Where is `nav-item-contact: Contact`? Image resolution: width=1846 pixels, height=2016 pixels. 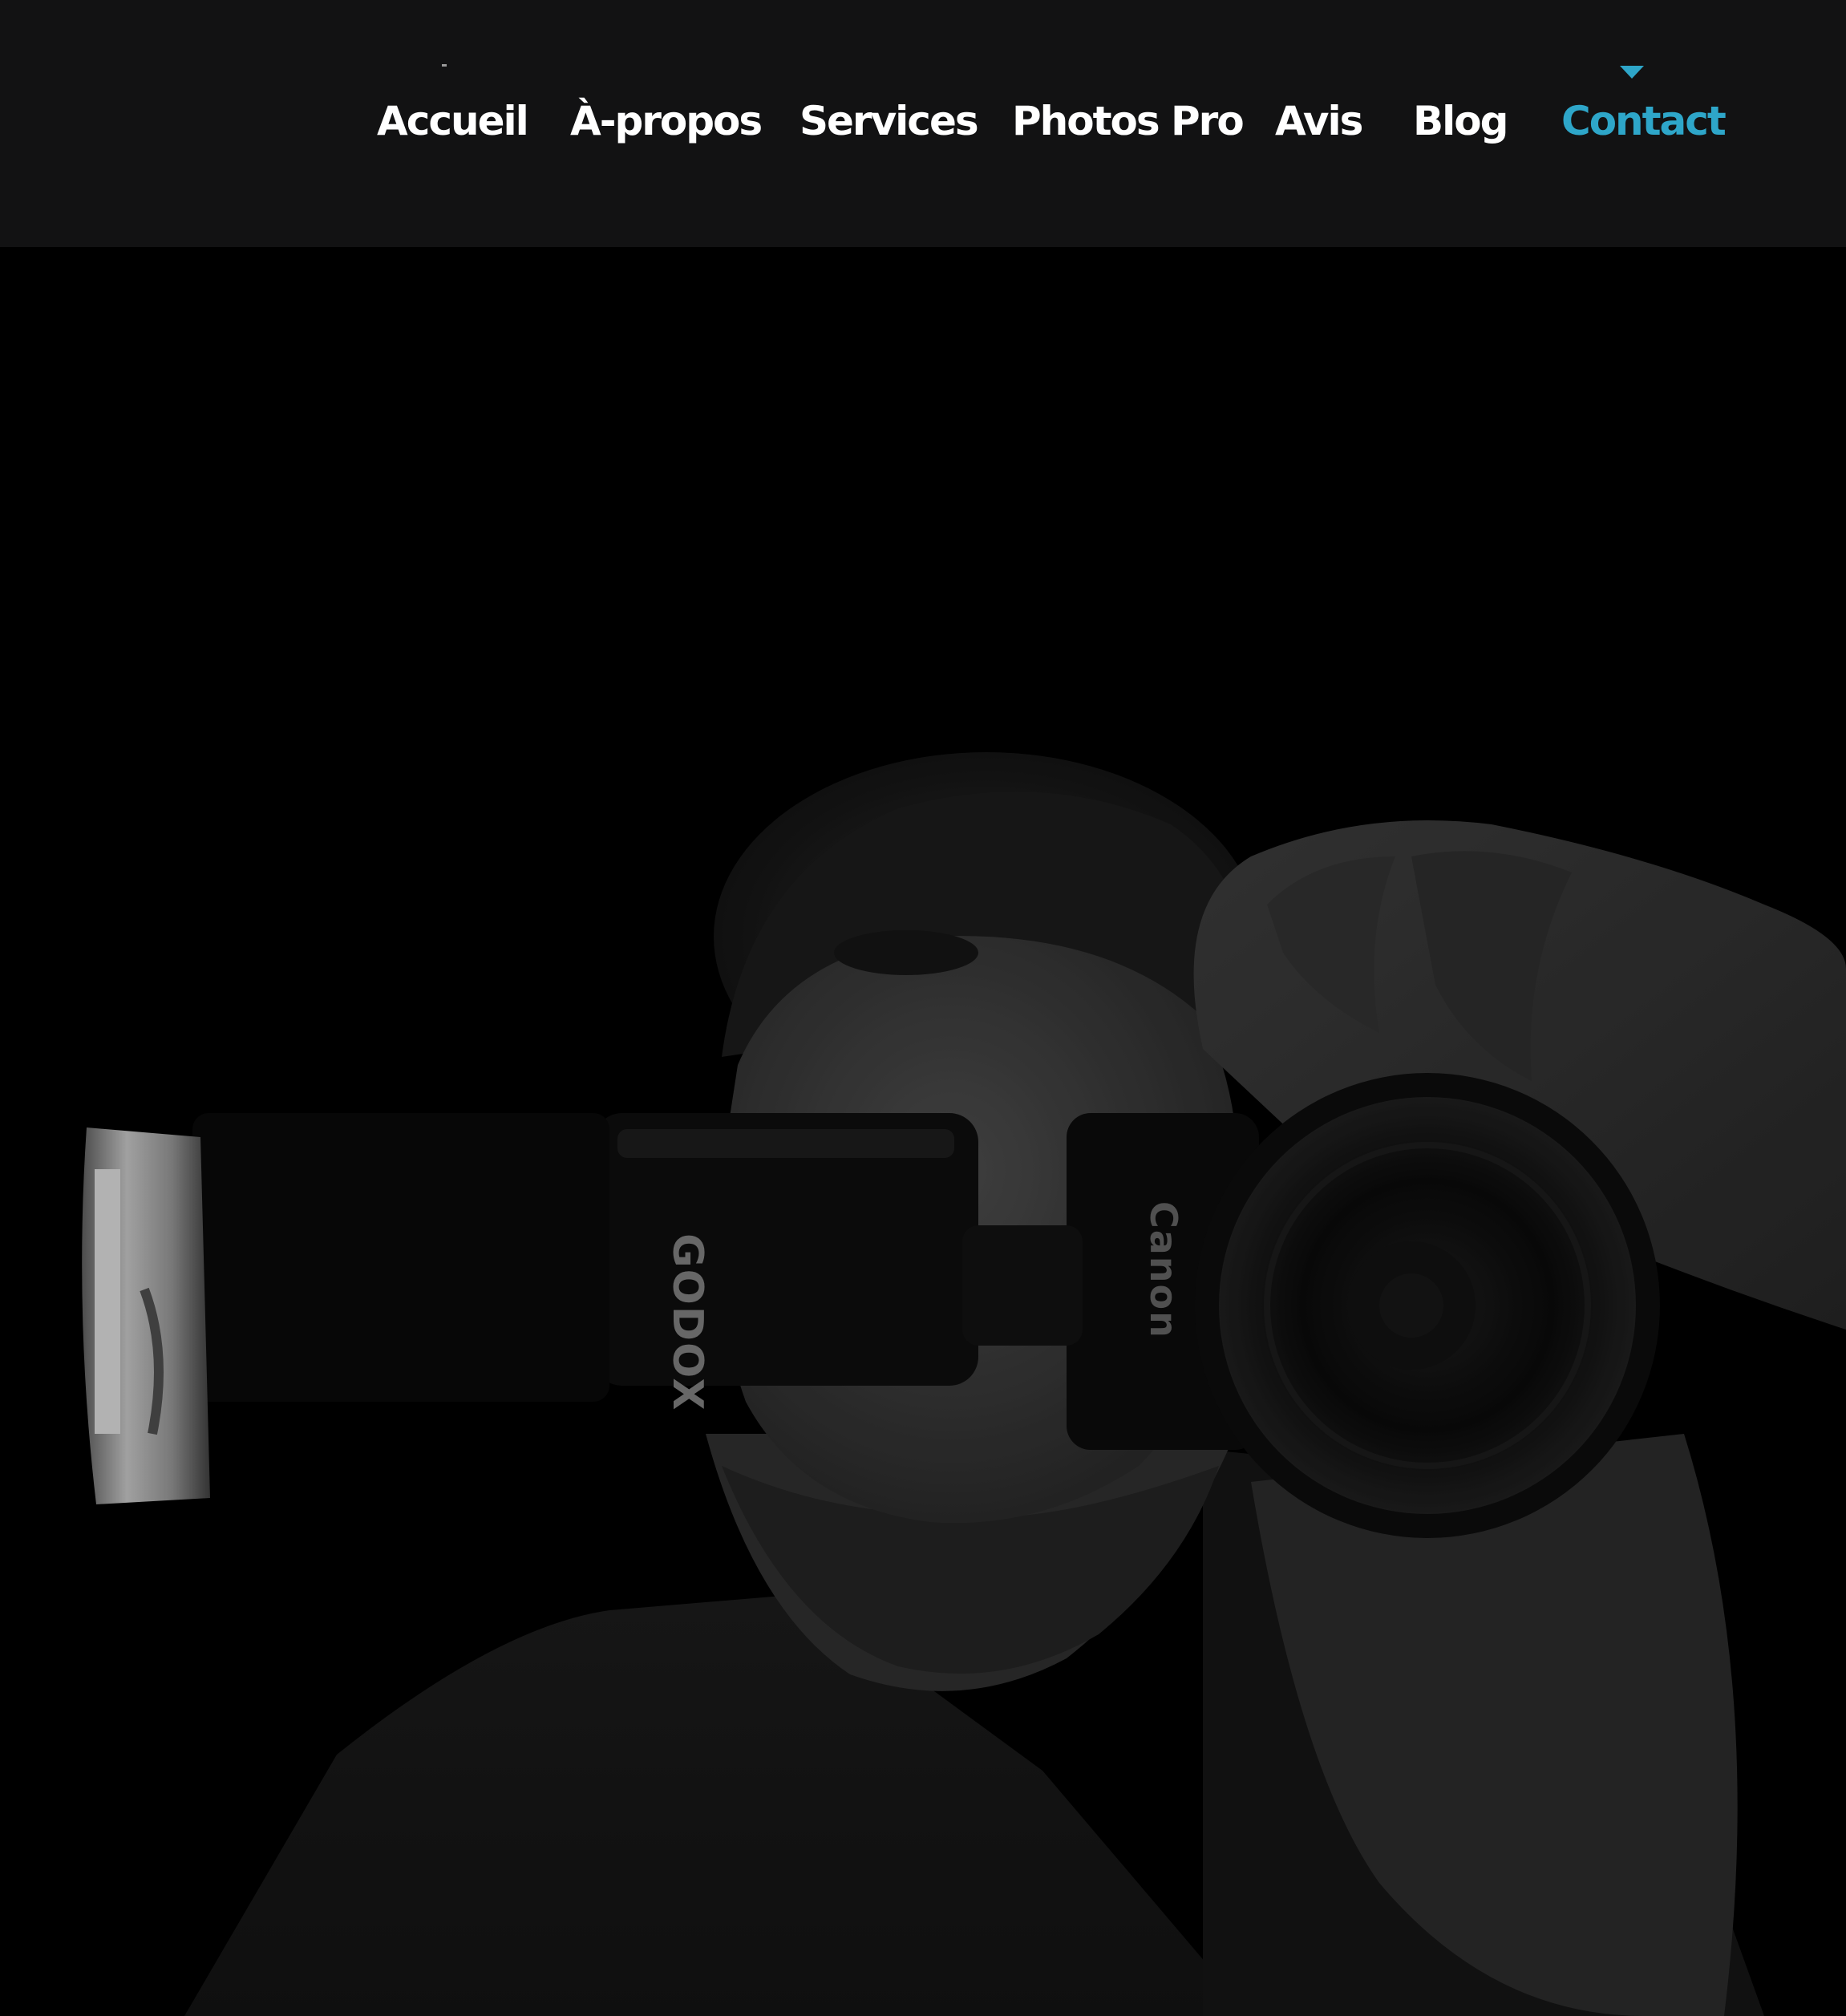 nav-item-contact: Contact is located at coordinates (1644, 121).